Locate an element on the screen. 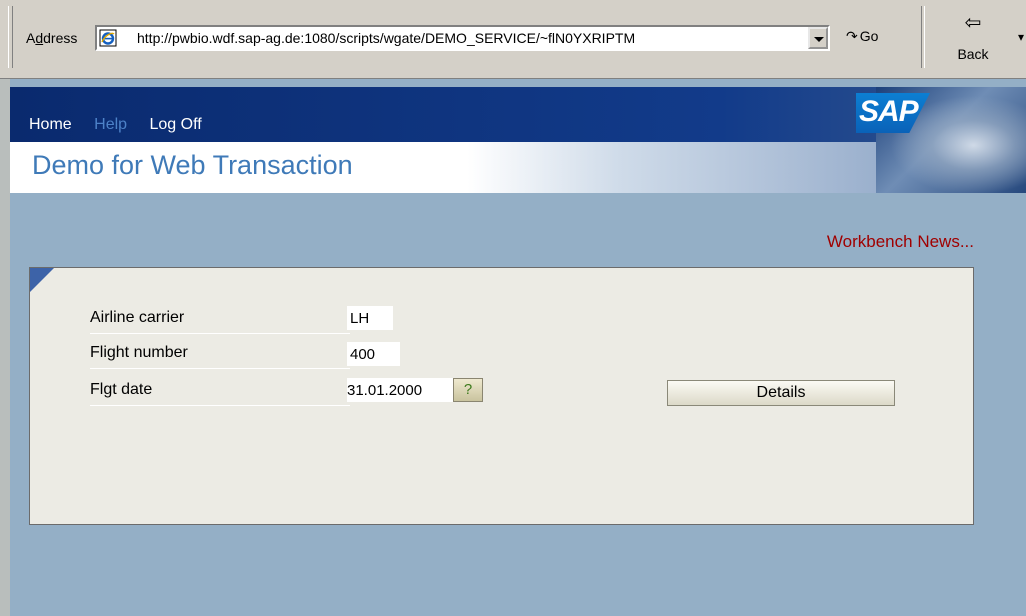 This screenshot has height=616, width=1026. nav-help: Help is located at coordinates (110, 124).